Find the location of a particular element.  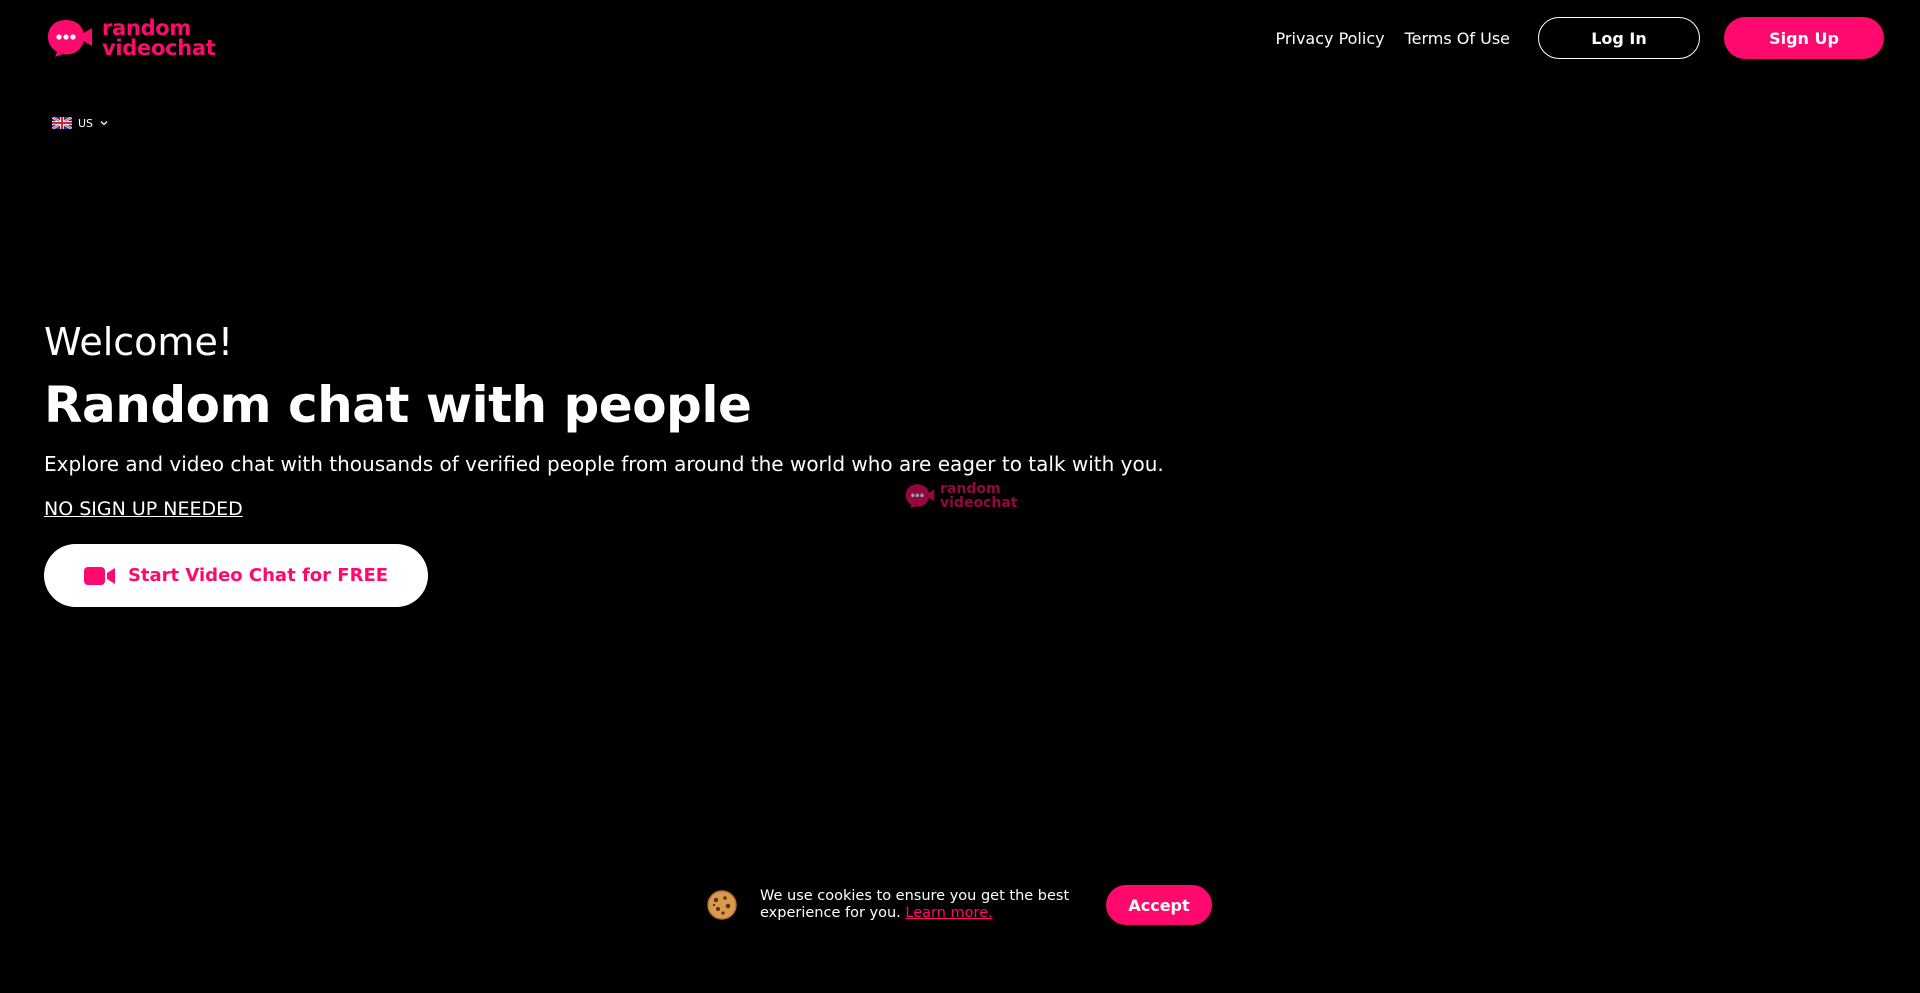

start-video-chat-label: Start Video Chat for FREE is located at coordinates (258, 575).